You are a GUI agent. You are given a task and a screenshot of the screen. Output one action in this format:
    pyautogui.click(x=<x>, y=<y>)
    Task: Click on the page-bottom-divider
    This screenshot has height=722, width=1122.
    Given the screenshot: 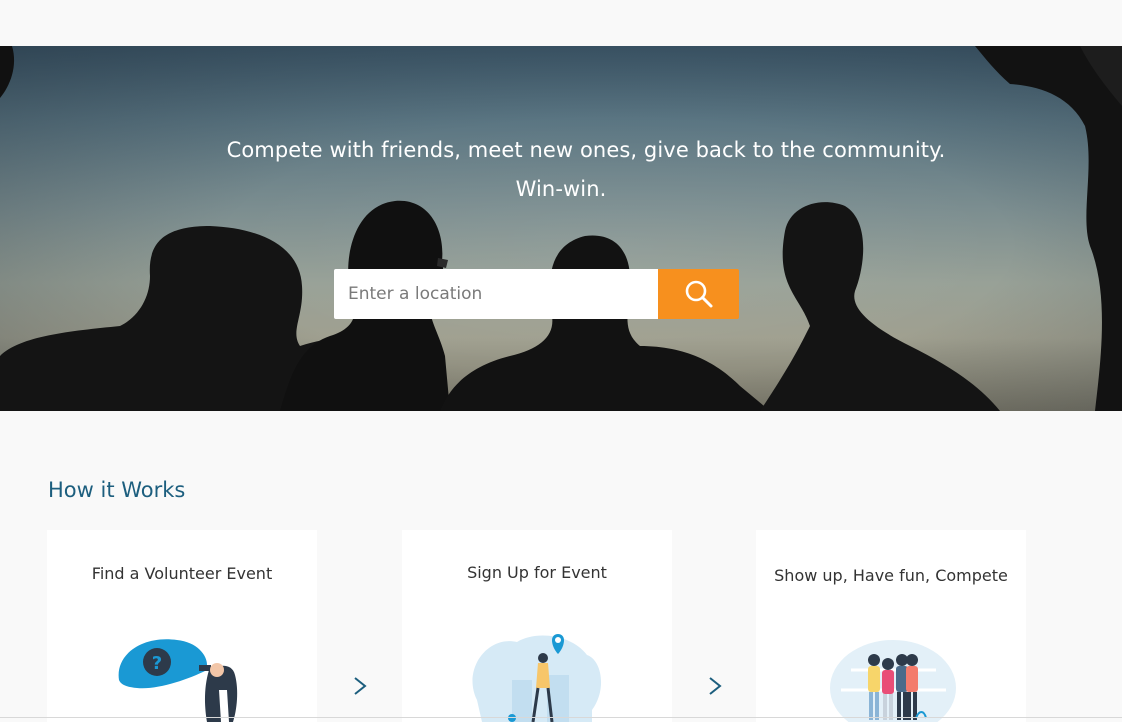 What is the action you would take?
    pyautogui.click(x=561, y=717)
    